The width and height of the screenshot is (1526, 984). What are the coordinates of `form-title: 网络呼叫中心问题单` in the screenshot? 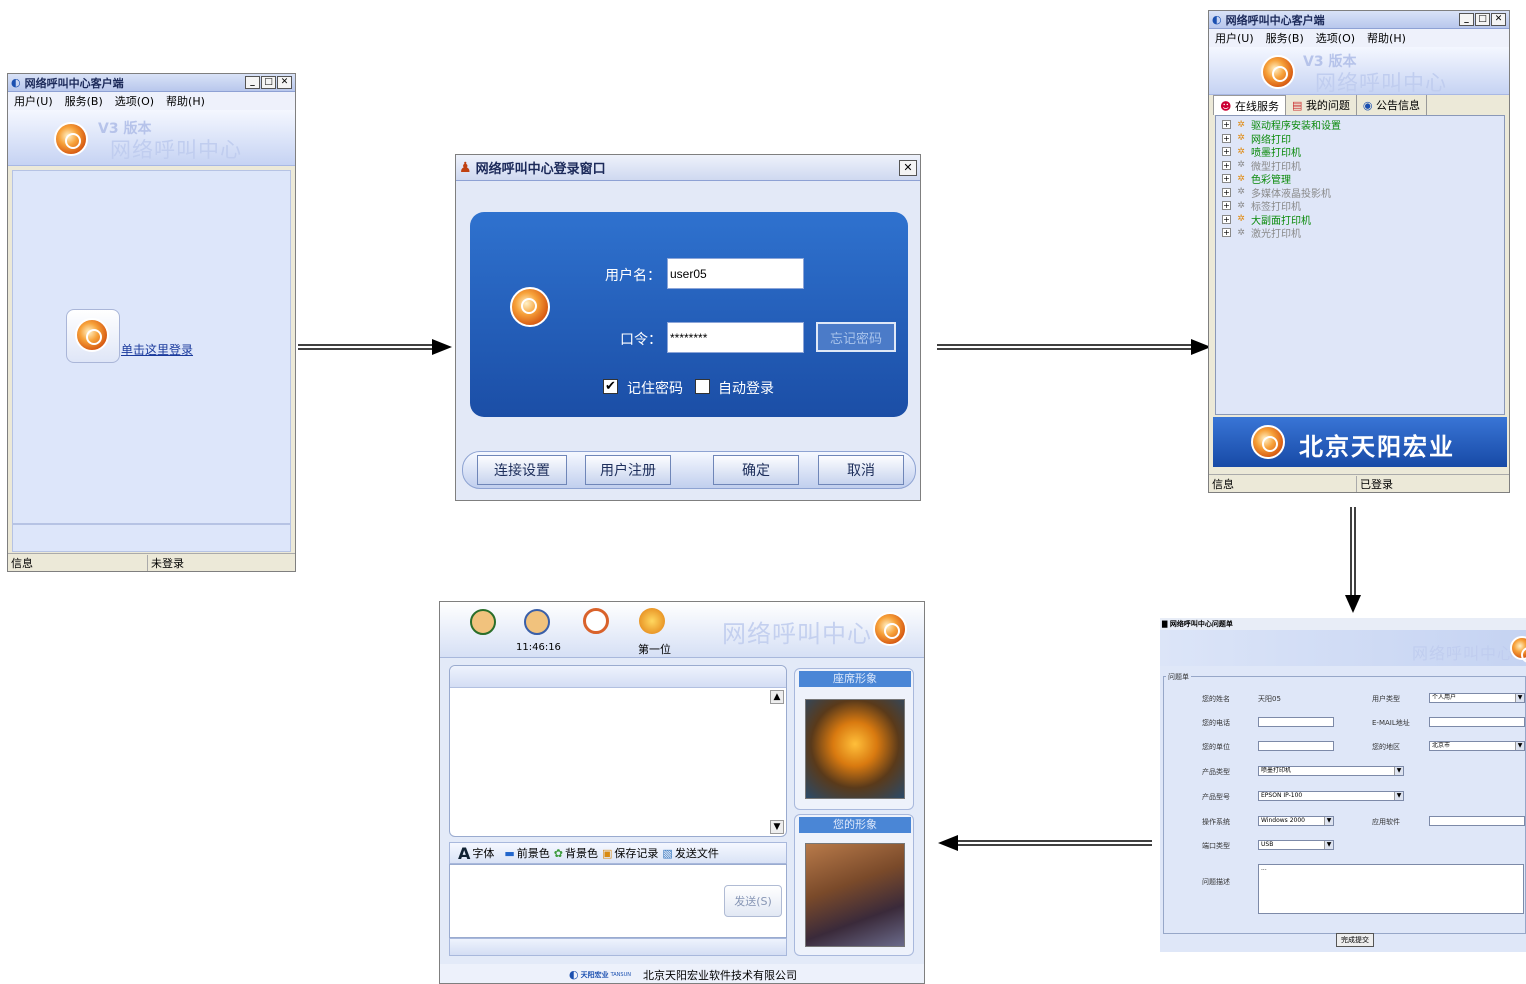 It's located at (1201, 624).